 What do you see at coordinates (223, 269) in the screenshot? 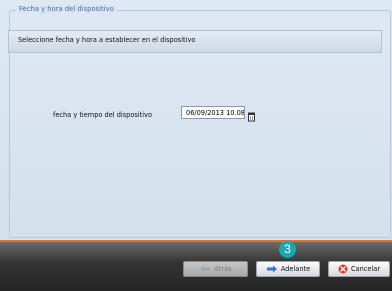
I see `back-button-label: Atrás` at bounding box center [223, 269].